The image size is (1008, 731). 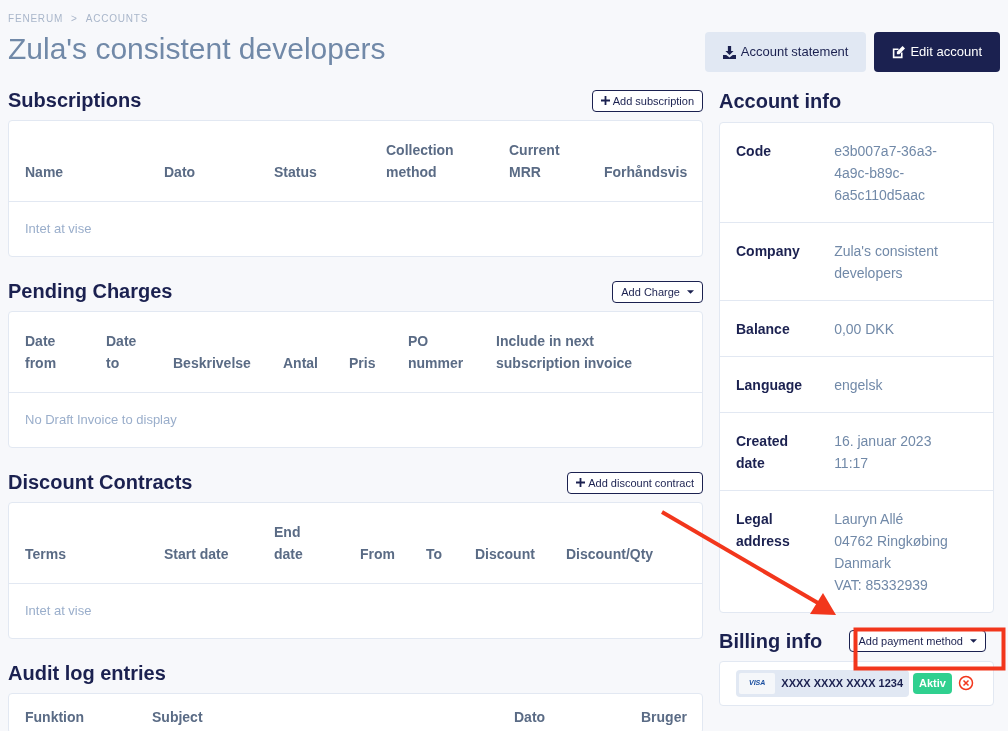 I want to click on page-title: Zula's consistent developers, so click(x=197, y=49).